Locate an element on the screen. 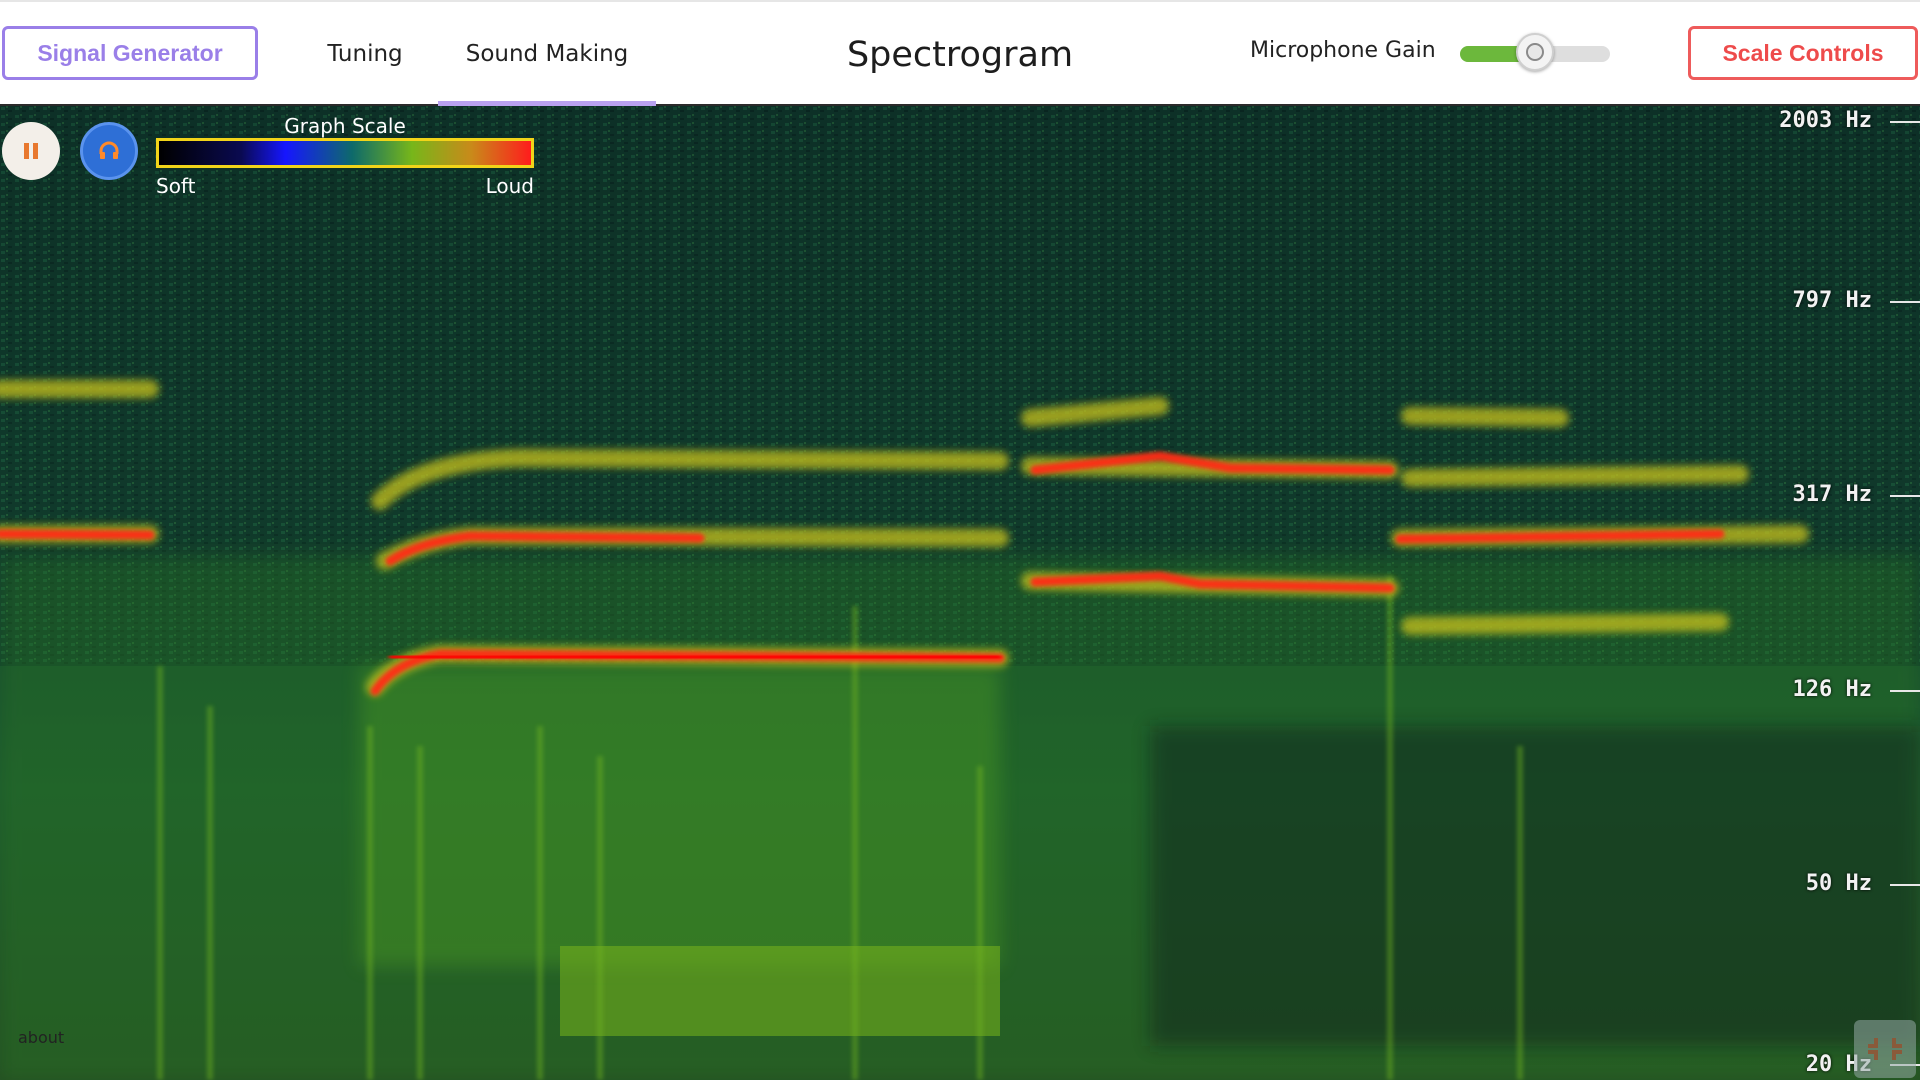 The image size is (1920, 1080). listen-button is located at coordinates (109, 151).